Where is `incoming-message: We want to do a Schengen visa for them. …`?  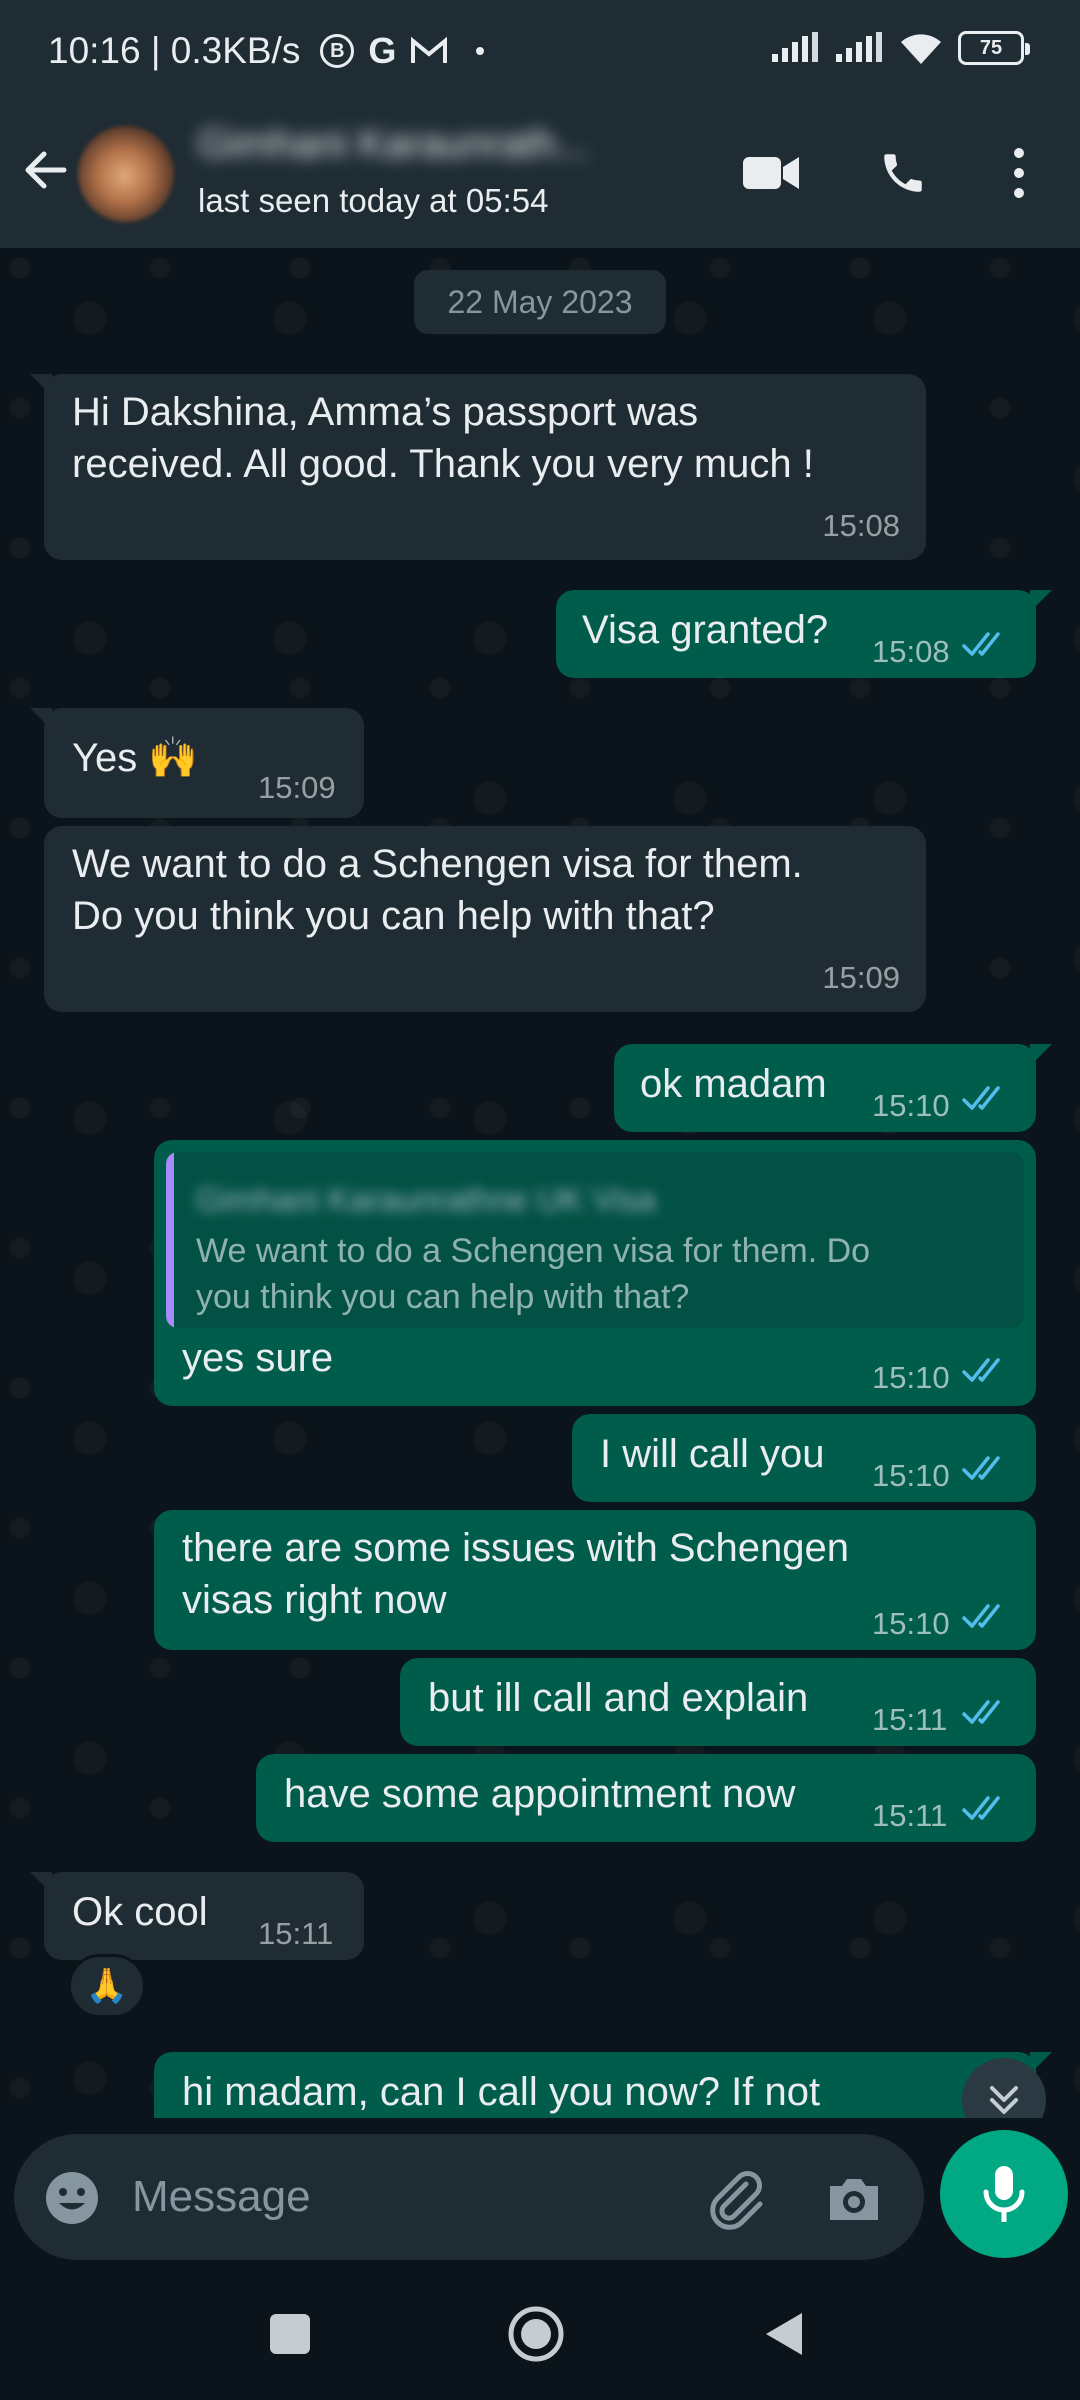
incoming-message: We want to do a Schengen visa for them. … is located at coordinates (485, 919).